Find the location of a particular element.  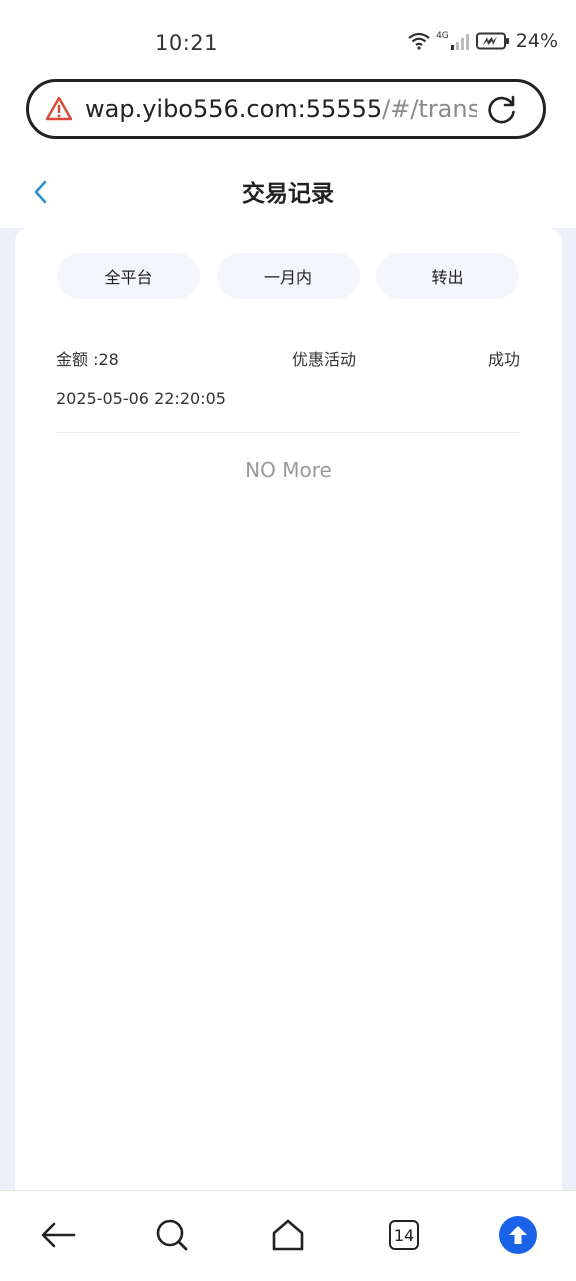

list-end-text: NO More is located at coordinates (288, 470).